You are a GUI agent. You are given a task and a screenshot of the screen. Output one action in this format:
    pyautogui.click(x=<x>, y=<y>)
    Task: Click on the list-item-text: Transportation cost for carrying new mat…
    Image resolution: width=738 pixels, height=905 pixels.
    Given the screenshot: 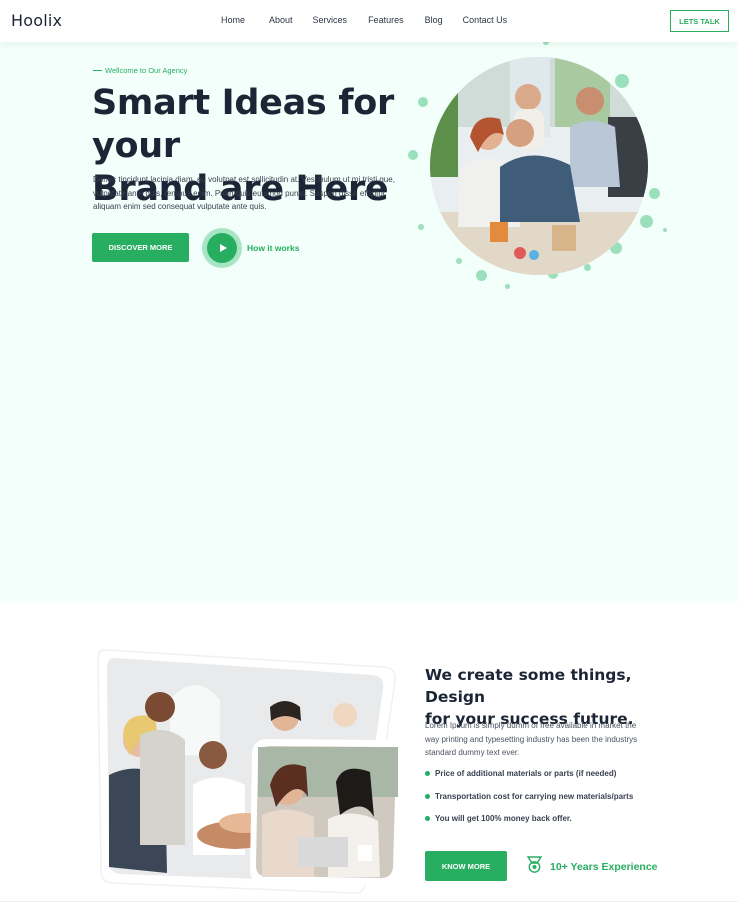 What is the action you would take?
    pyautogui.click(x=534, y=796)
    